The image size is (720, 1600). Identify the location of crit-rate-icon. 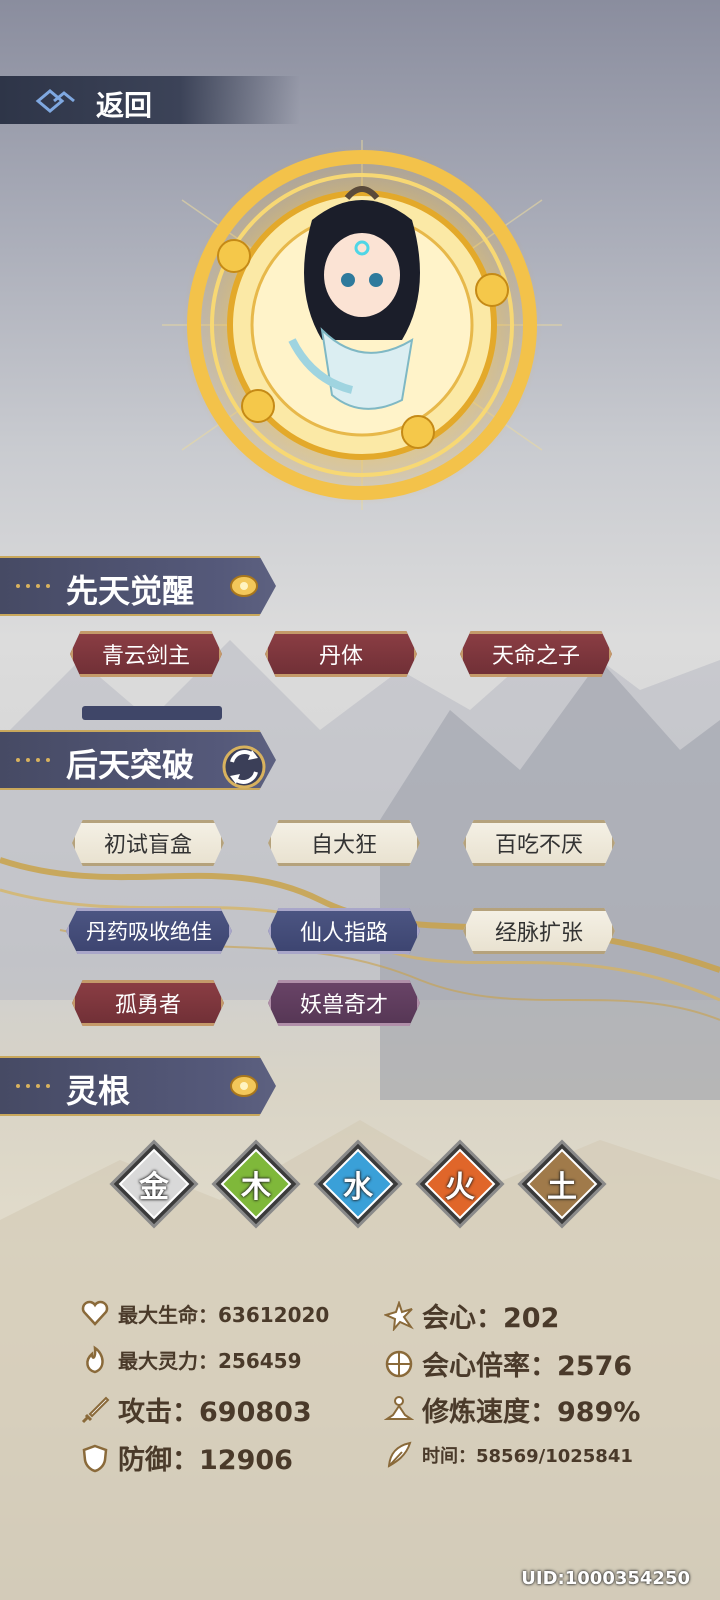
(399, 1363).